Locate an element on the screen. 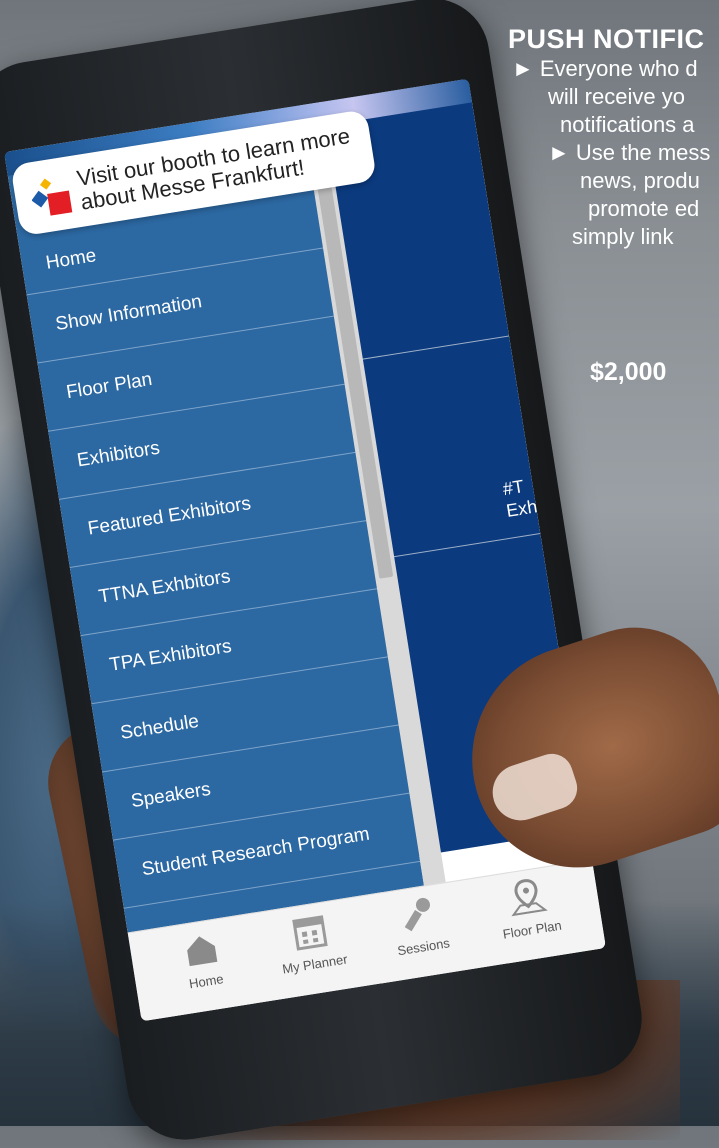 This screenshot has height=1148, width=719. menu-item-label: Home is located at coordinates (71, 259).